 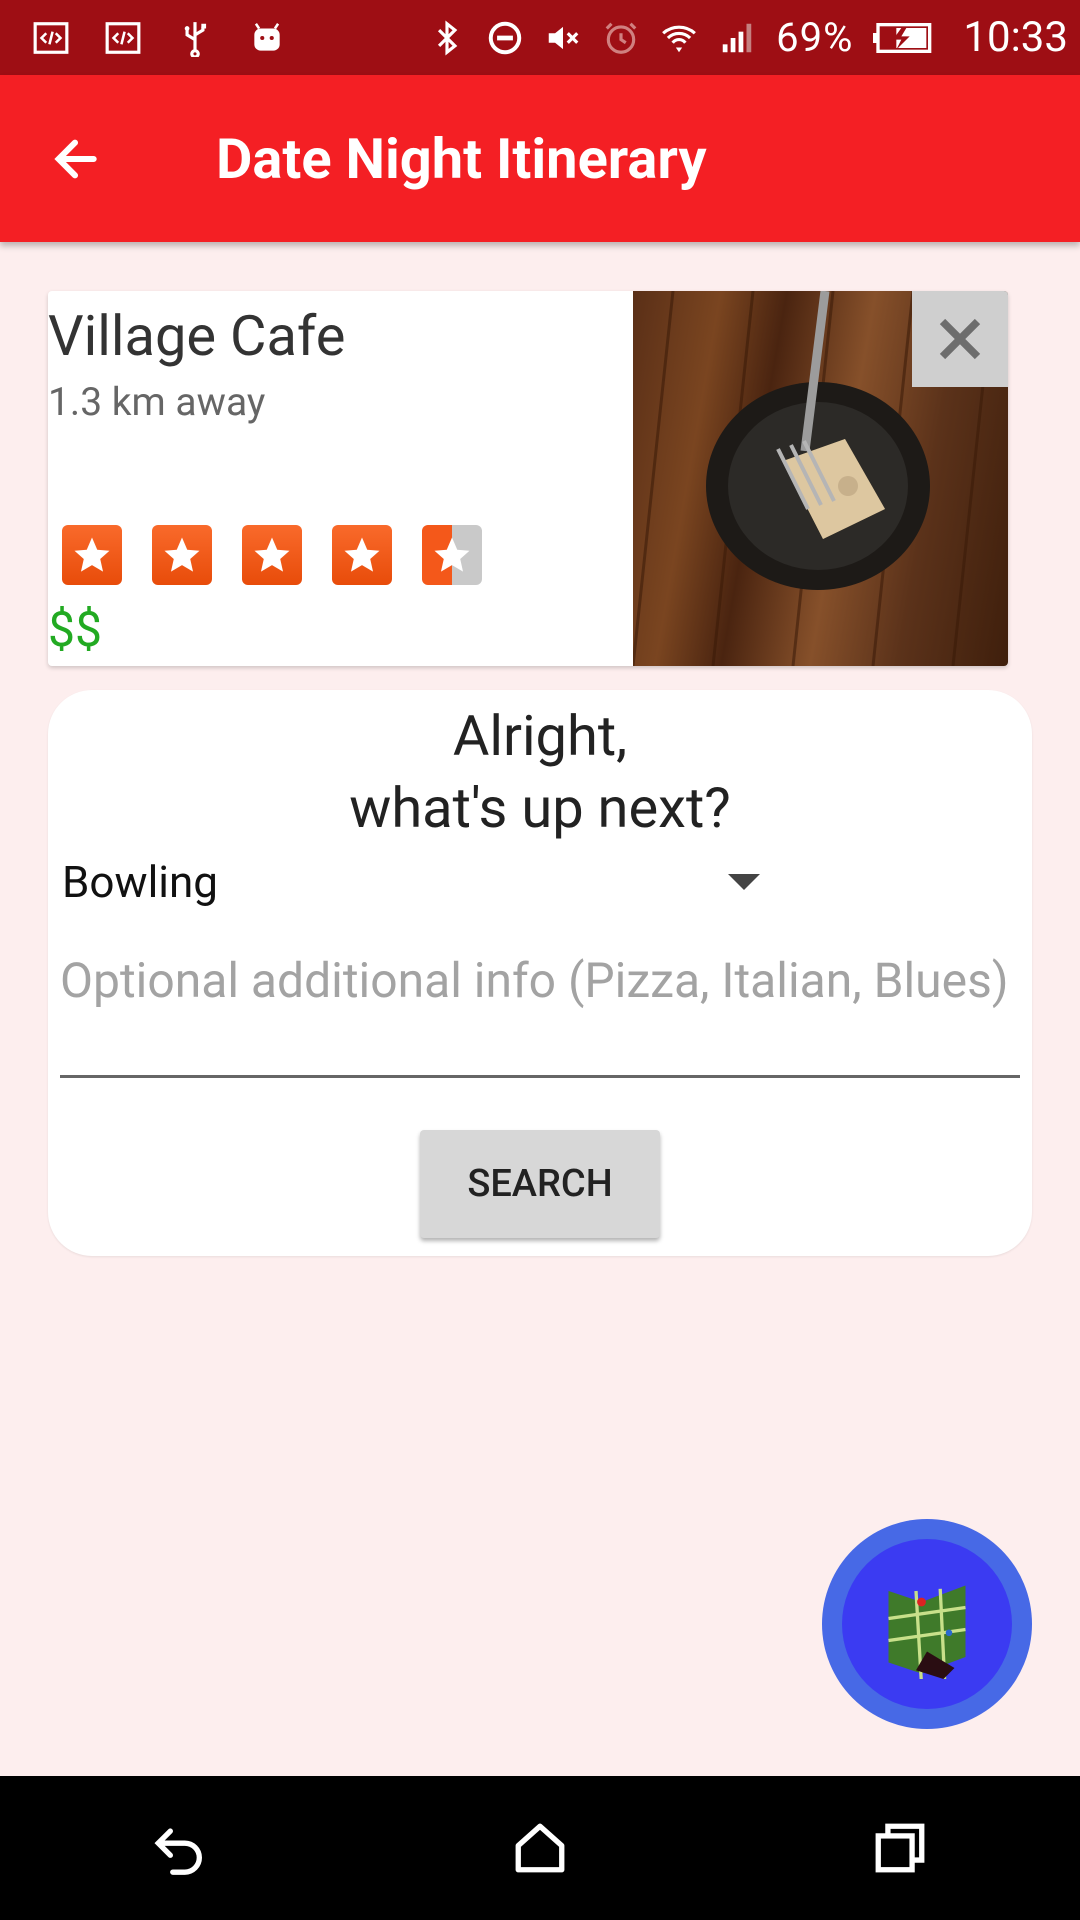 I want to click on price-level: $$, so click(x=75, y=629).